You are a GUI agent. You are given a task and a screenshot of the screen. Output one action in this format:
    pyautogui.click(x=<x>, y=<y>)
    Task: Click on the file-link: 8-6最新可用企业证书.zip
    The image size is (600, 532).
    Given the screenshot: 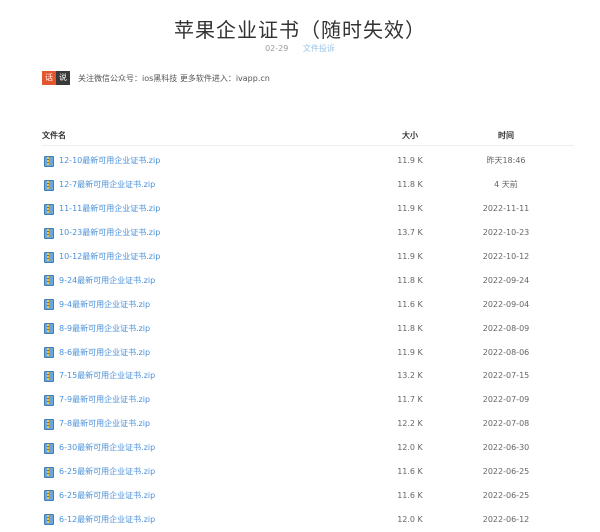 What is the action you would take?
    pyautogui.click(x=104, y=352)
    